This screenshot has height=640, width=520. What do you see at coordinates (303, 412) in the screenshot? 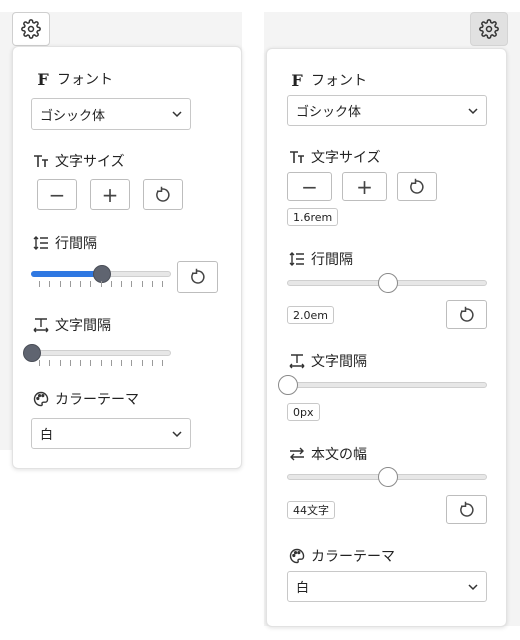
I see `letter-spacing-value: 0px` at bounding box center [303, 412].